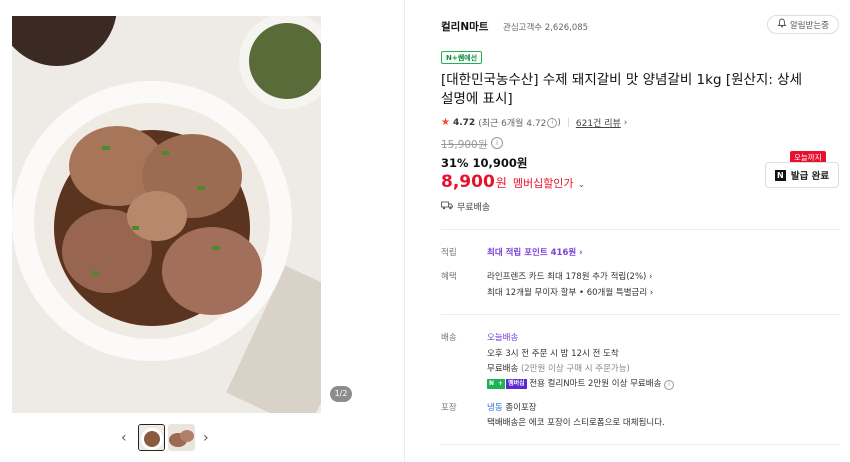 This screenshot has width=850, height=462. I want to click on sale-price-row: 31% 10,900원, so click(484, 163).